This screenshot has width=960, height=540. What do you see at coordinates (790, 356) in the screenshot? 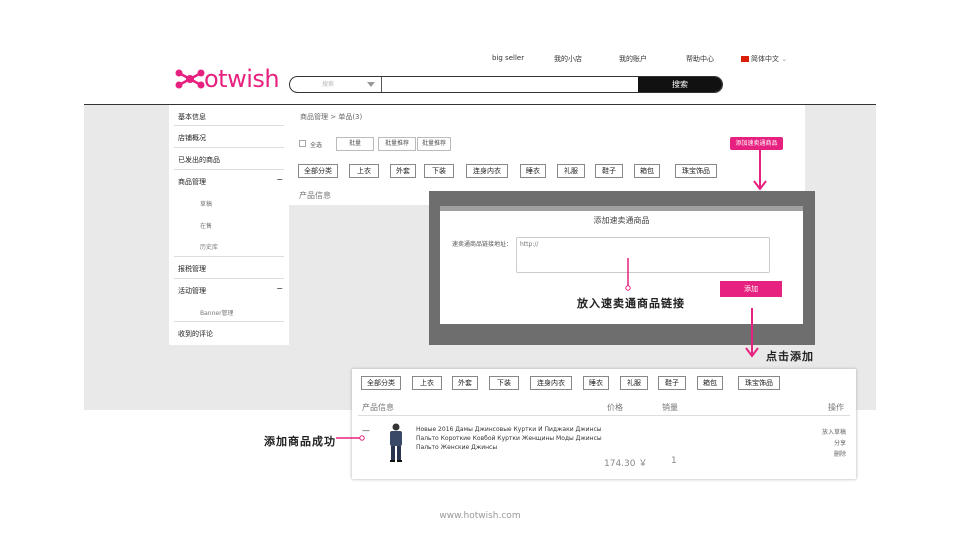
I see `annotation-click-add: 点击添加` at bounding box center [790, 356].